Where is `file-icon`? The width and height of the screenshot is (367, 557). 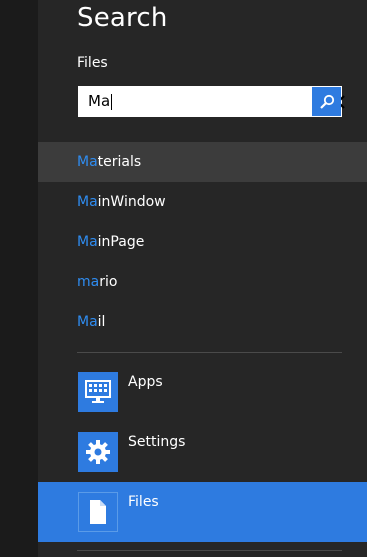
file-icon is located at coordinates (98, 512).